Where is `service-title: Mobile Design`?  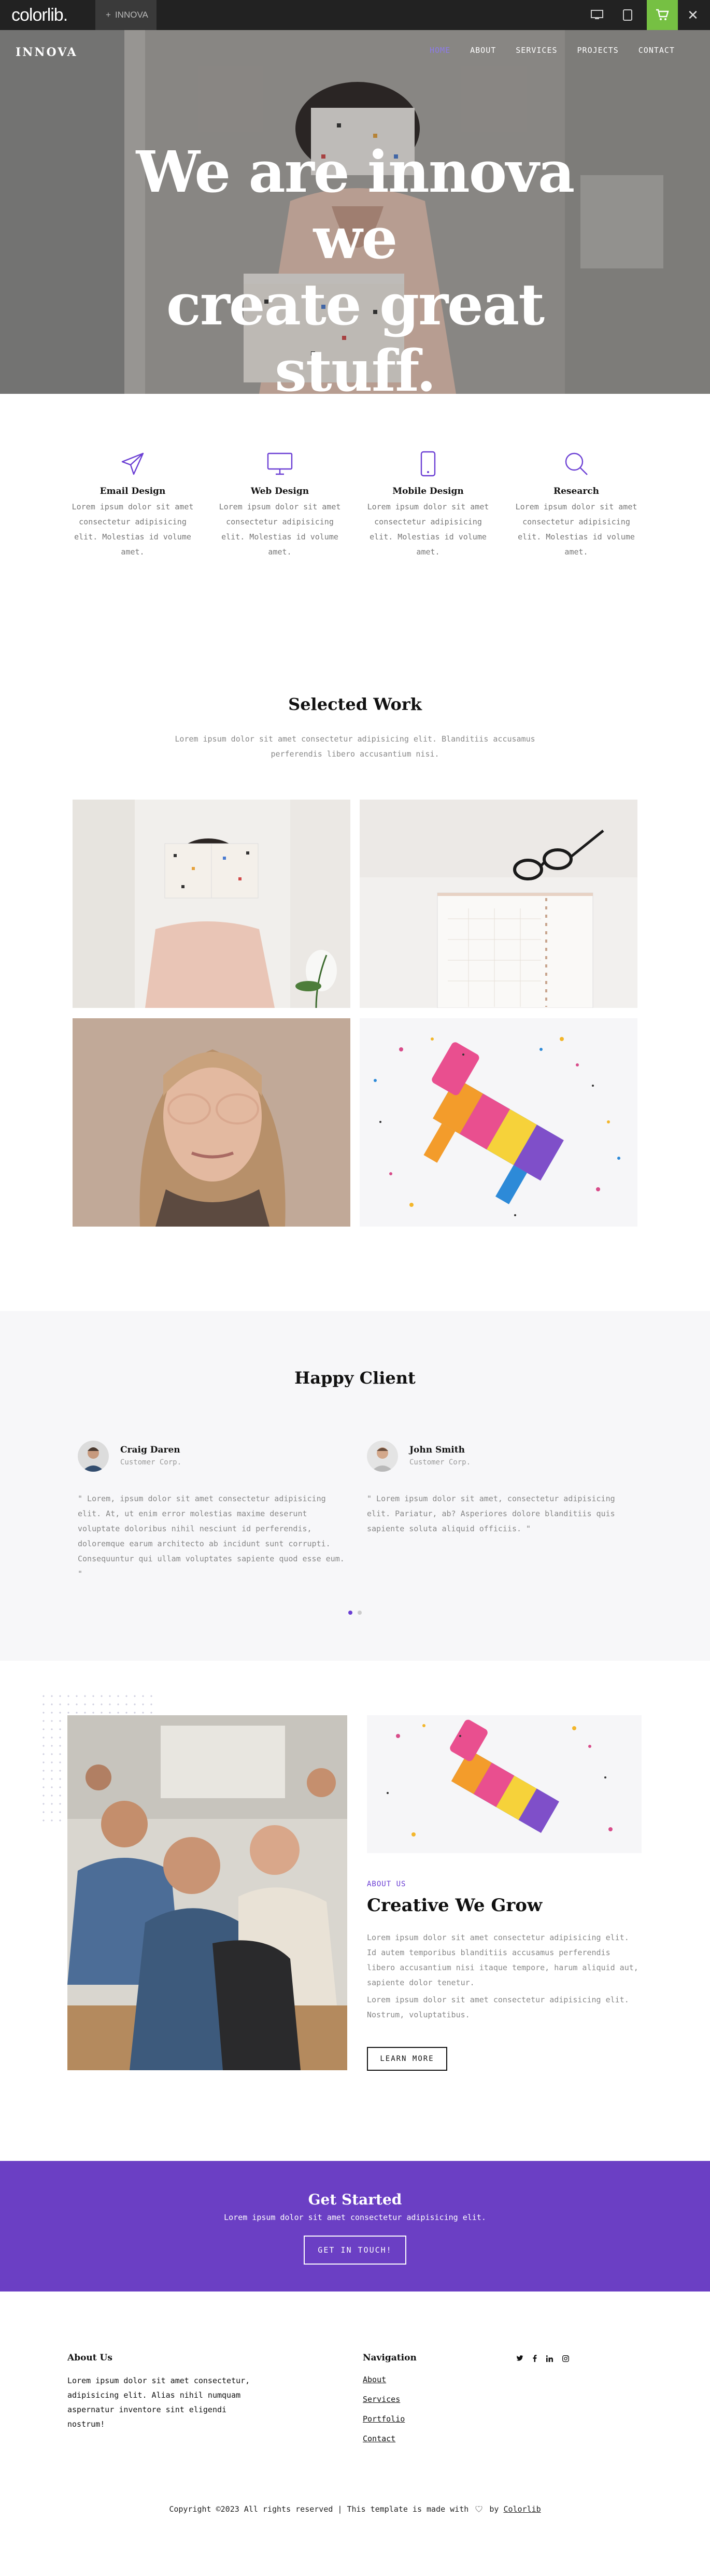 service-title: Mobile Design is located at coordinates (428, 491).